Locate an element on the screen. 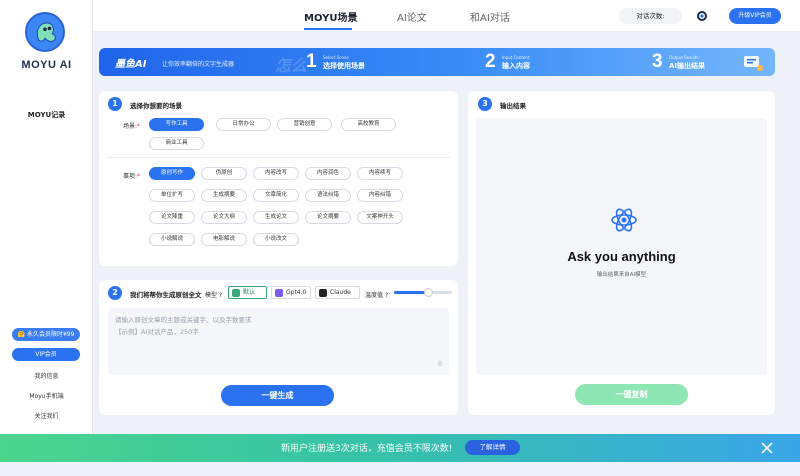 This screenshot has height=476, width=800. sidebar-link-my-info: 我的信息 is located at coordinates (46, 375).